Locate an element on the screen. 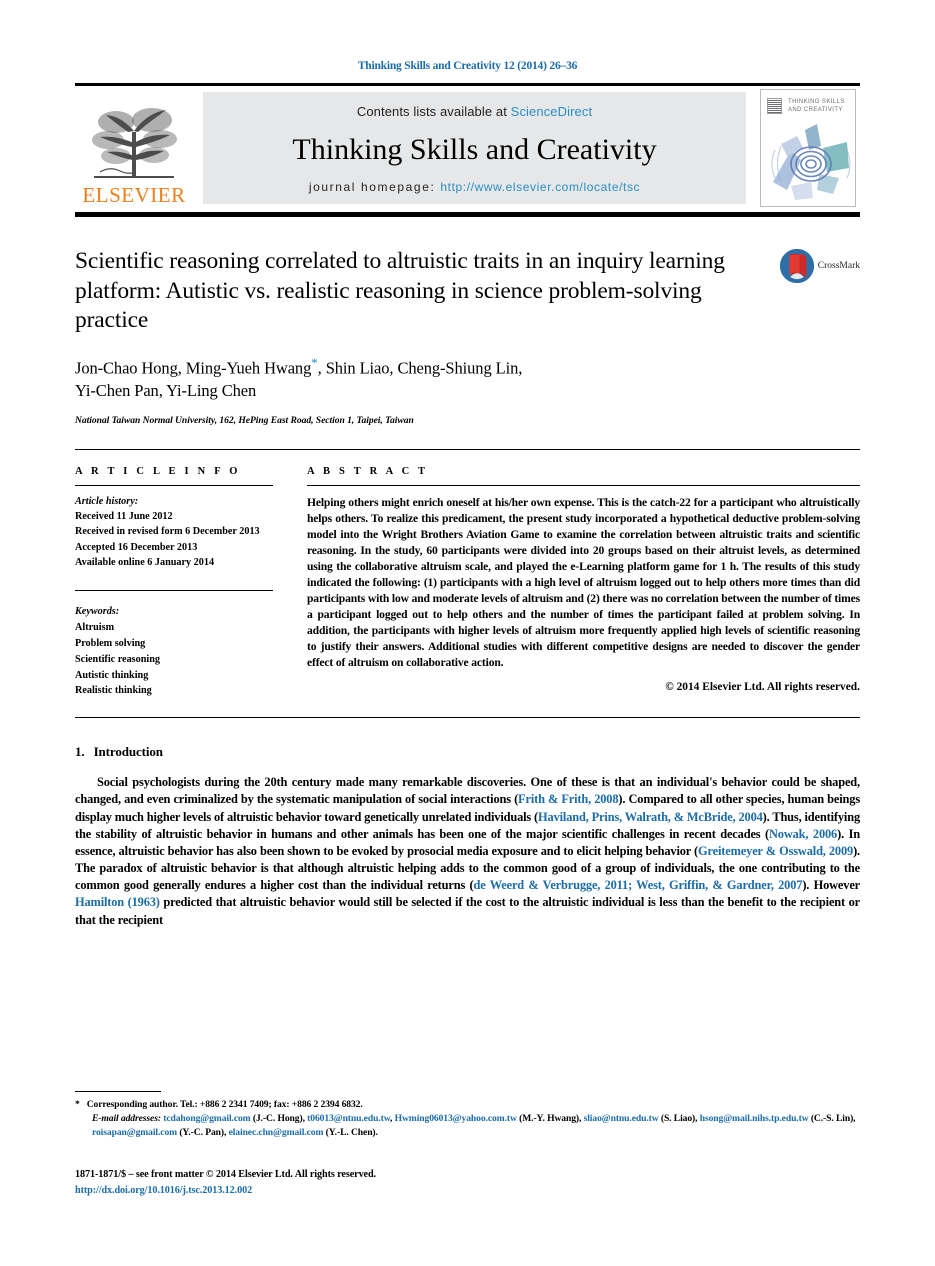  article-history-label: Article history: is located at coordinates (107, 501).